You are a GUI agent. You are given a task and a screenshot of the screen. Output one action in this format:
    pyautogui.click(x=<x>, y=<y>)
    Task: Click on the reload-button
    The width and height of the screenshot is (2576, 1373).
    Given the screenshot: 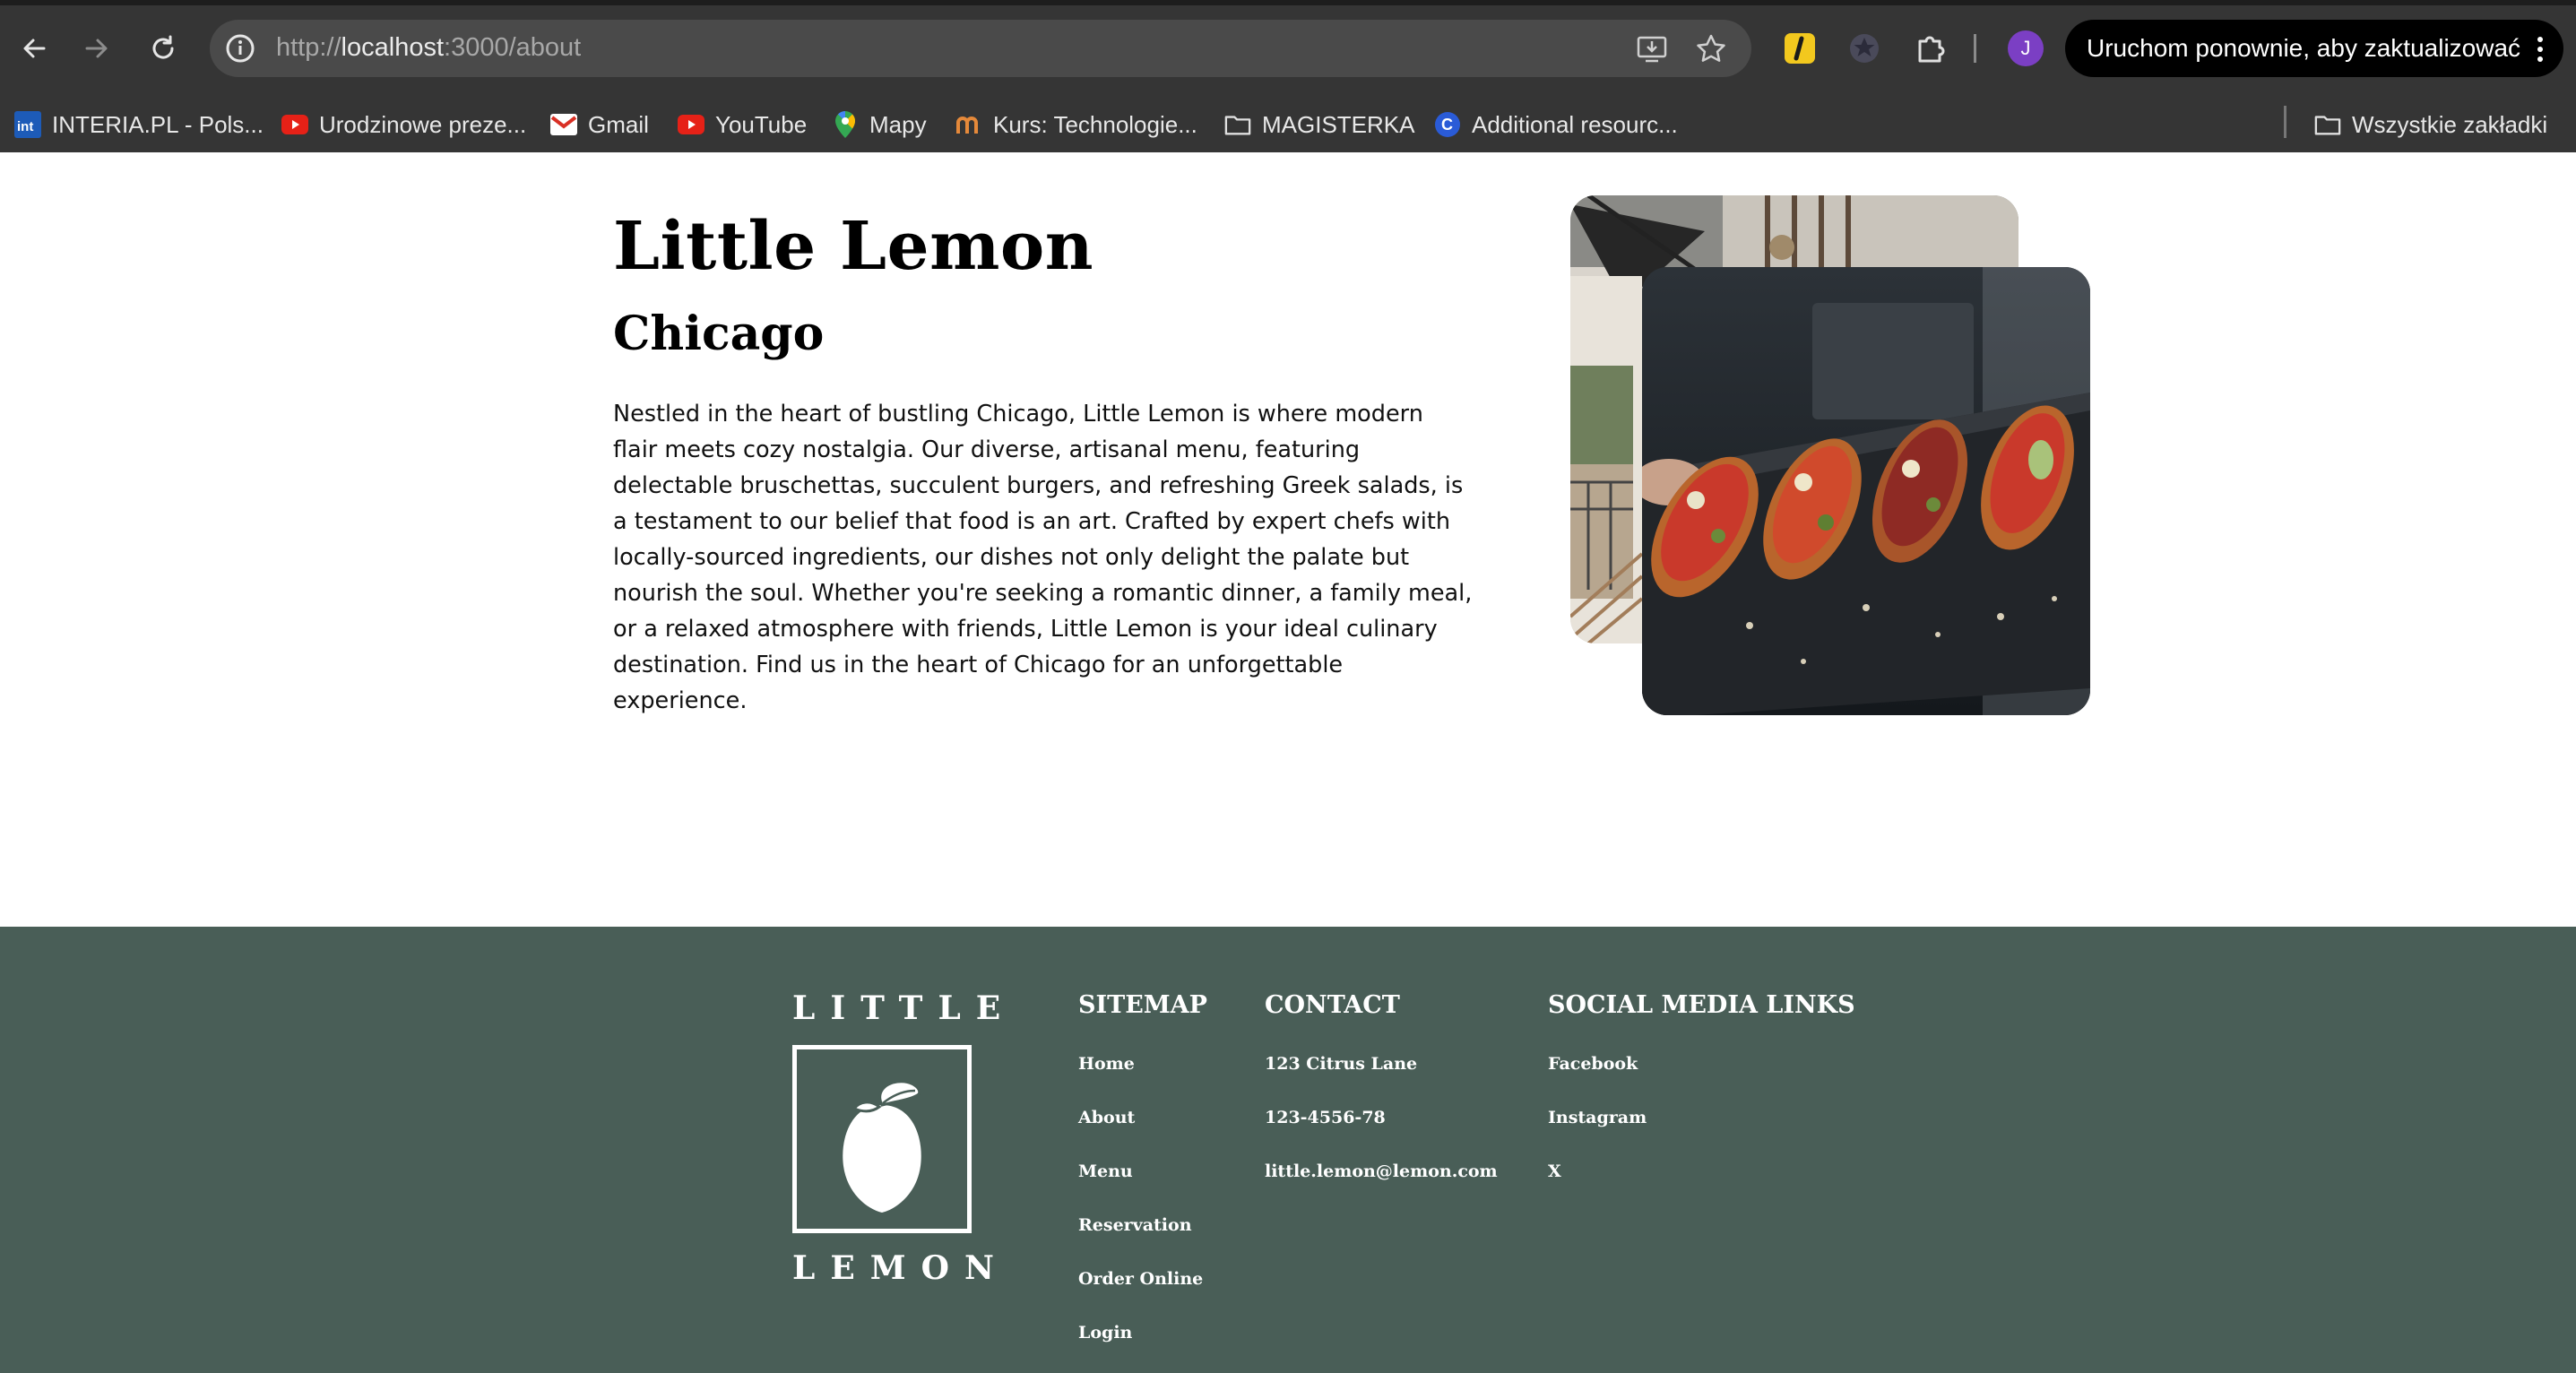 What is the action you would take?
    pyautogui.click(x=163, y=48)
    